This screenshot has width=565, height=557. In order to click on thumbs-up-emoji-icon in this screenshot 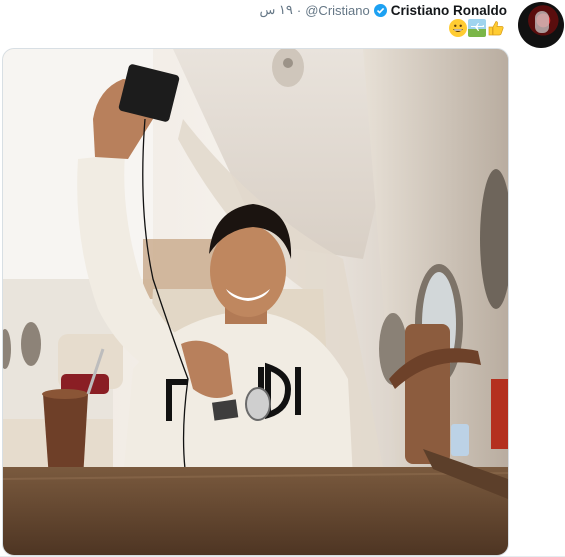, I will do `click(496, 28)`.